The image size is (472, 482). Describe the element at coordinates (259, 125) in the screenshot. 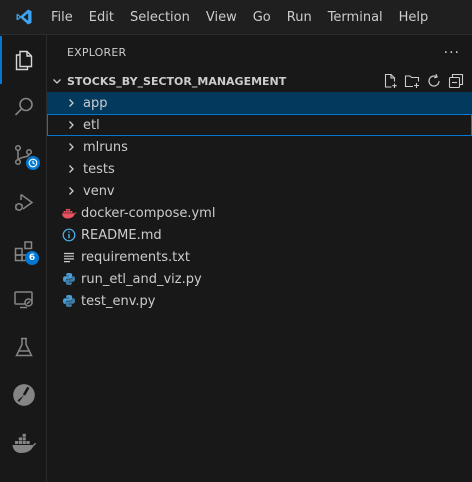

I see `tree-folder-etl: etl` at that location.